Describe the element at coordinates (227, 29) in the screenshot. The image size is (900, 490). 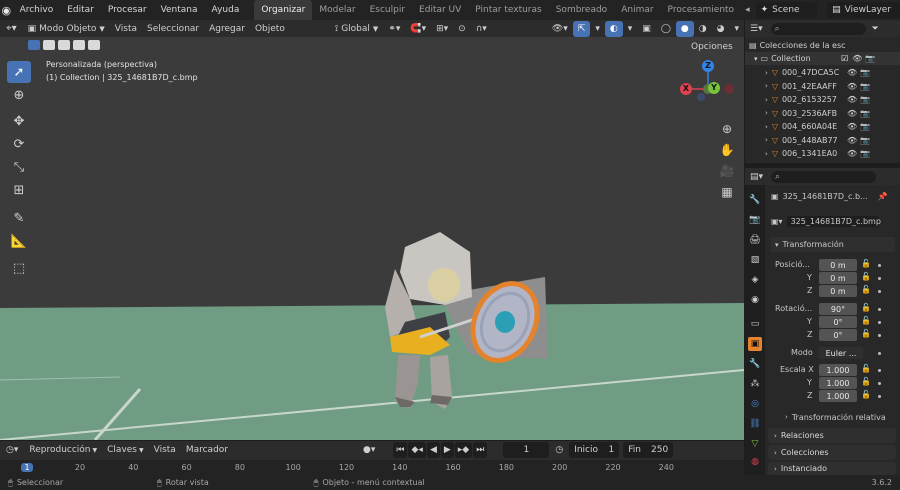
I see `menu-agregar: Agregar` at that location.